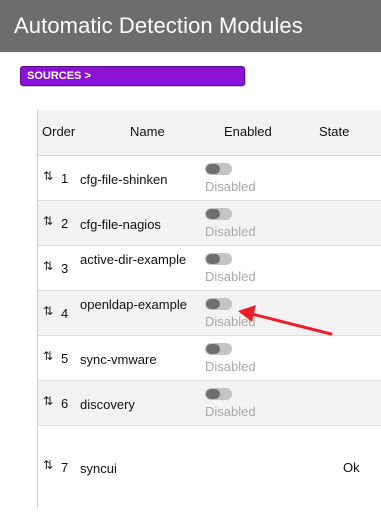  Describe the element at coordinates (247, 313) in the screenshot. I see `arrow-head` at that location.